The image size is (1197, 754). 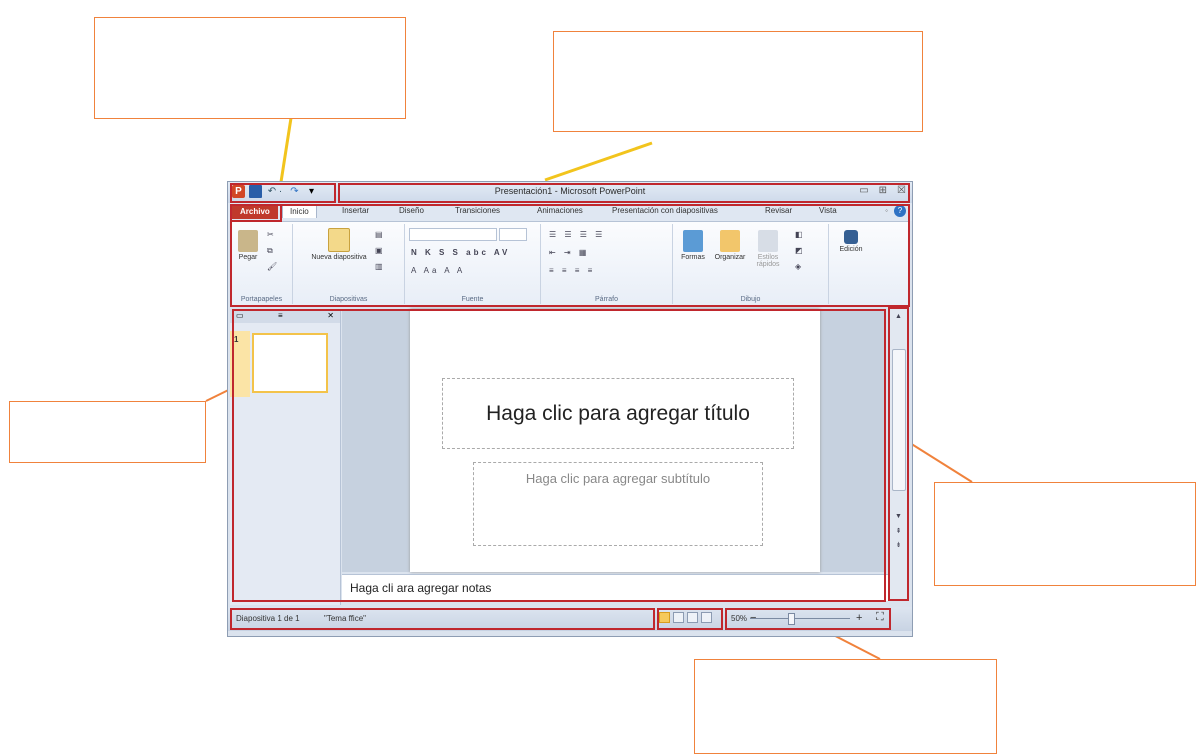 I want to click on callout-box-slides-pane, so click(x=107, y=432).